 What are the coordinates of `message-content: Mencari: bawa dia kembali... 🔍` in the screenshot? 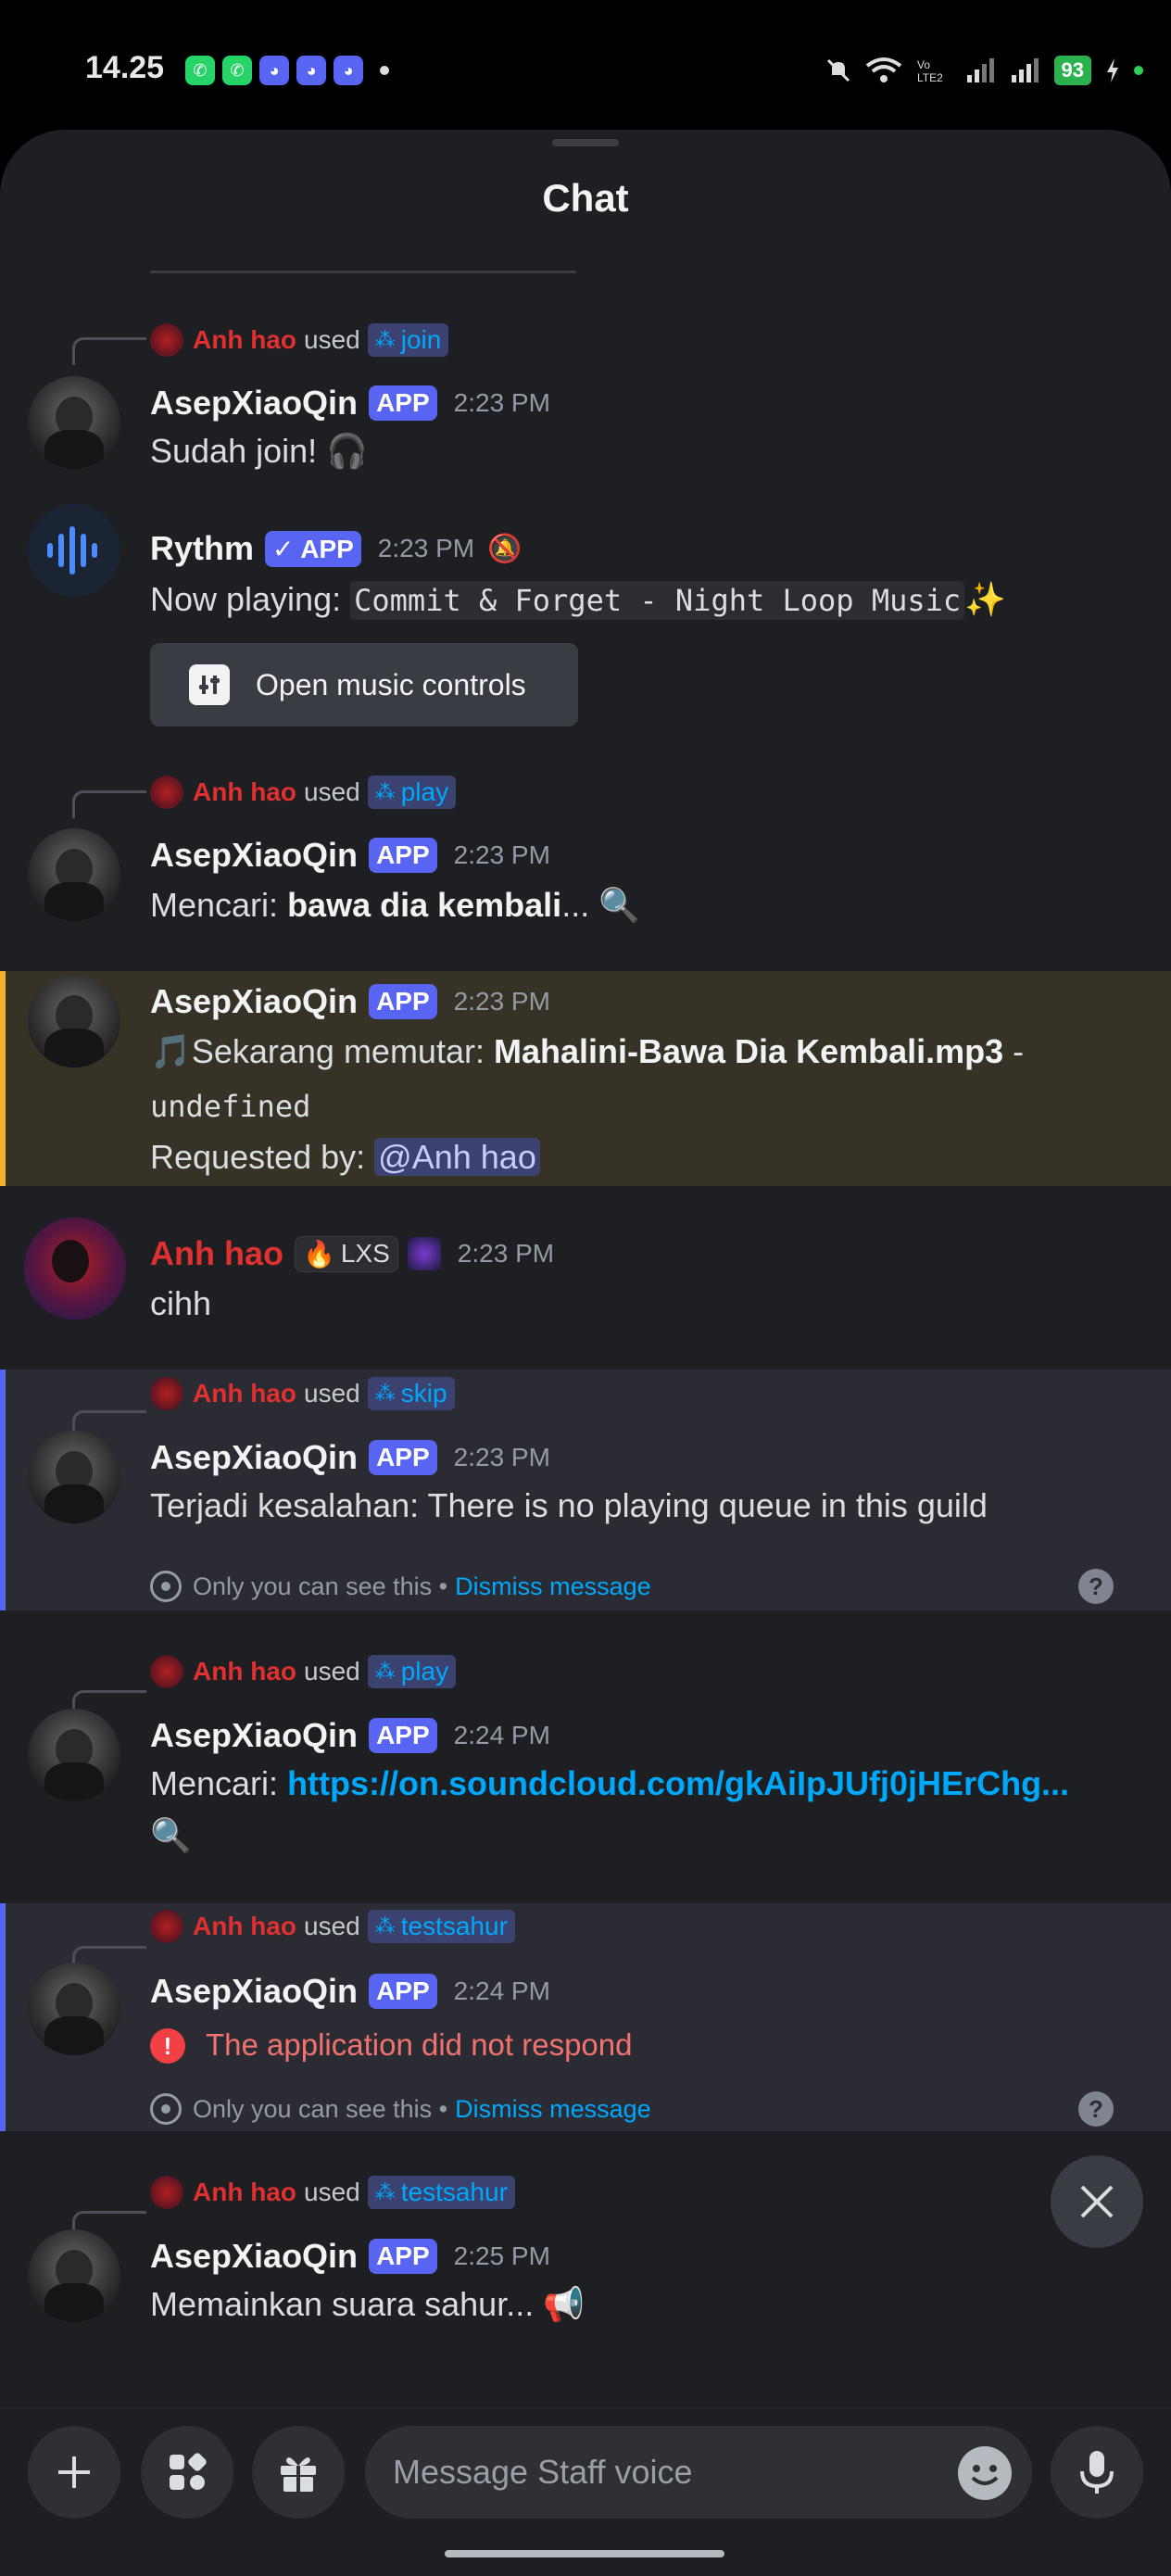 It's located at (395, 905).